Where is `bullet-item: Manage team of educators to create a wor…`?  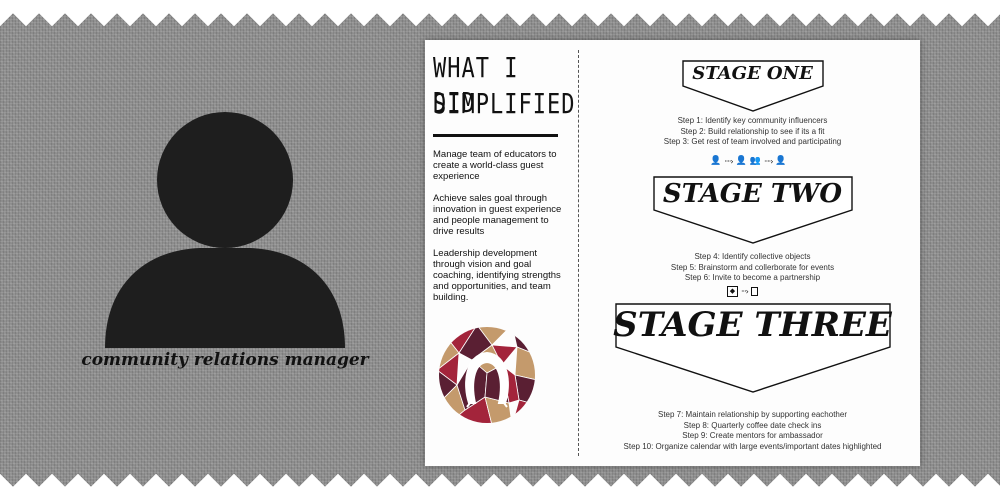
bullet-item: Manage team of educators to create a wor… is located at coordinates (495, 165).